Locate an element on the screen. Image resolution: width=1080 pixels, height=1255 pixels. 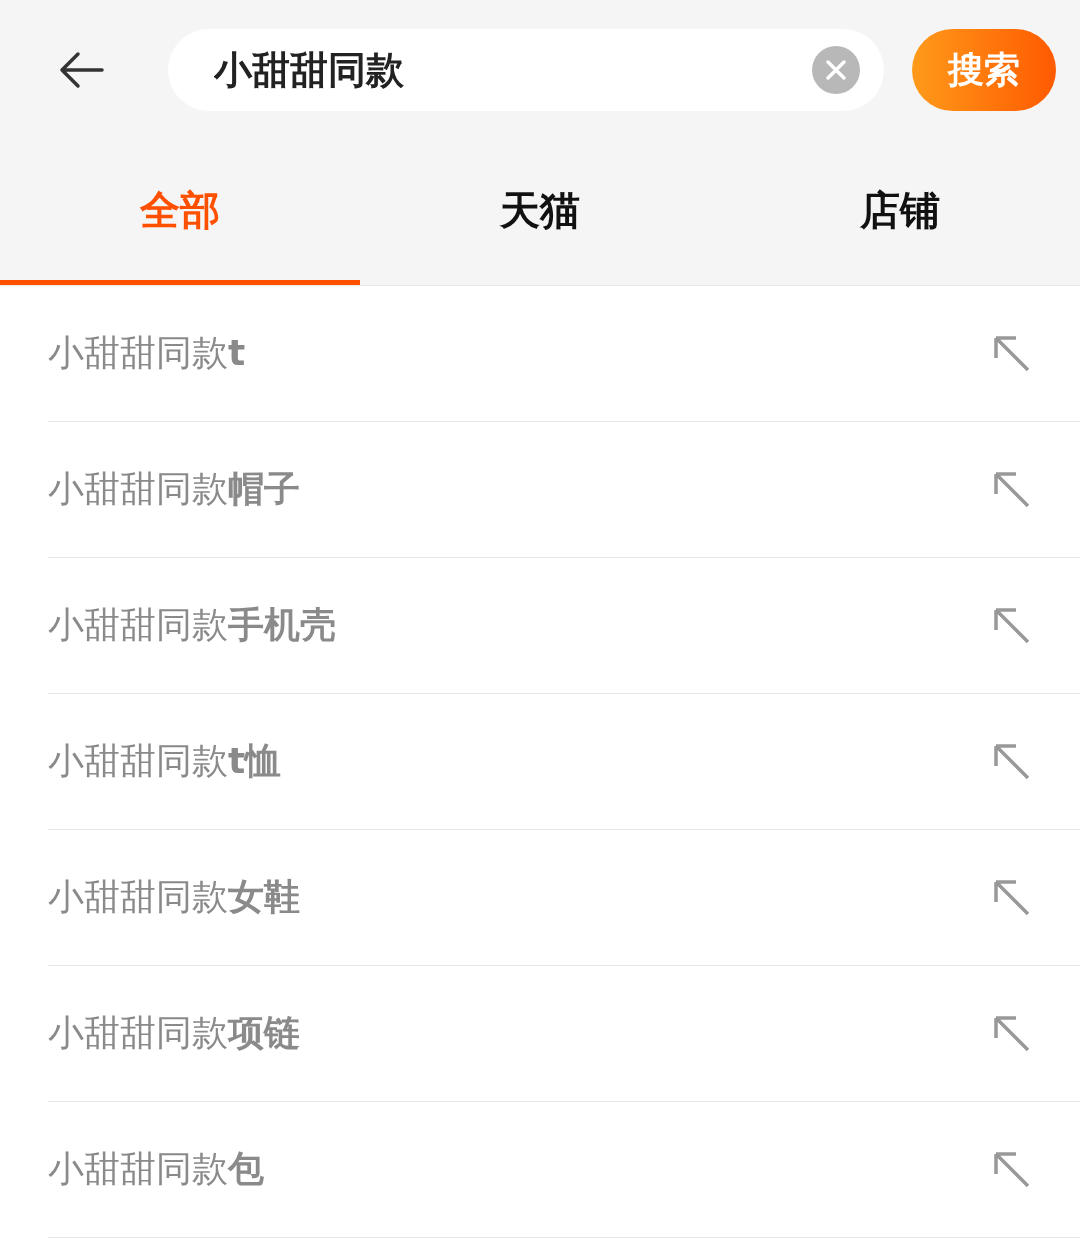
suggestion-item: 小甜甜同款包 is located at coordinates (156, 1169).